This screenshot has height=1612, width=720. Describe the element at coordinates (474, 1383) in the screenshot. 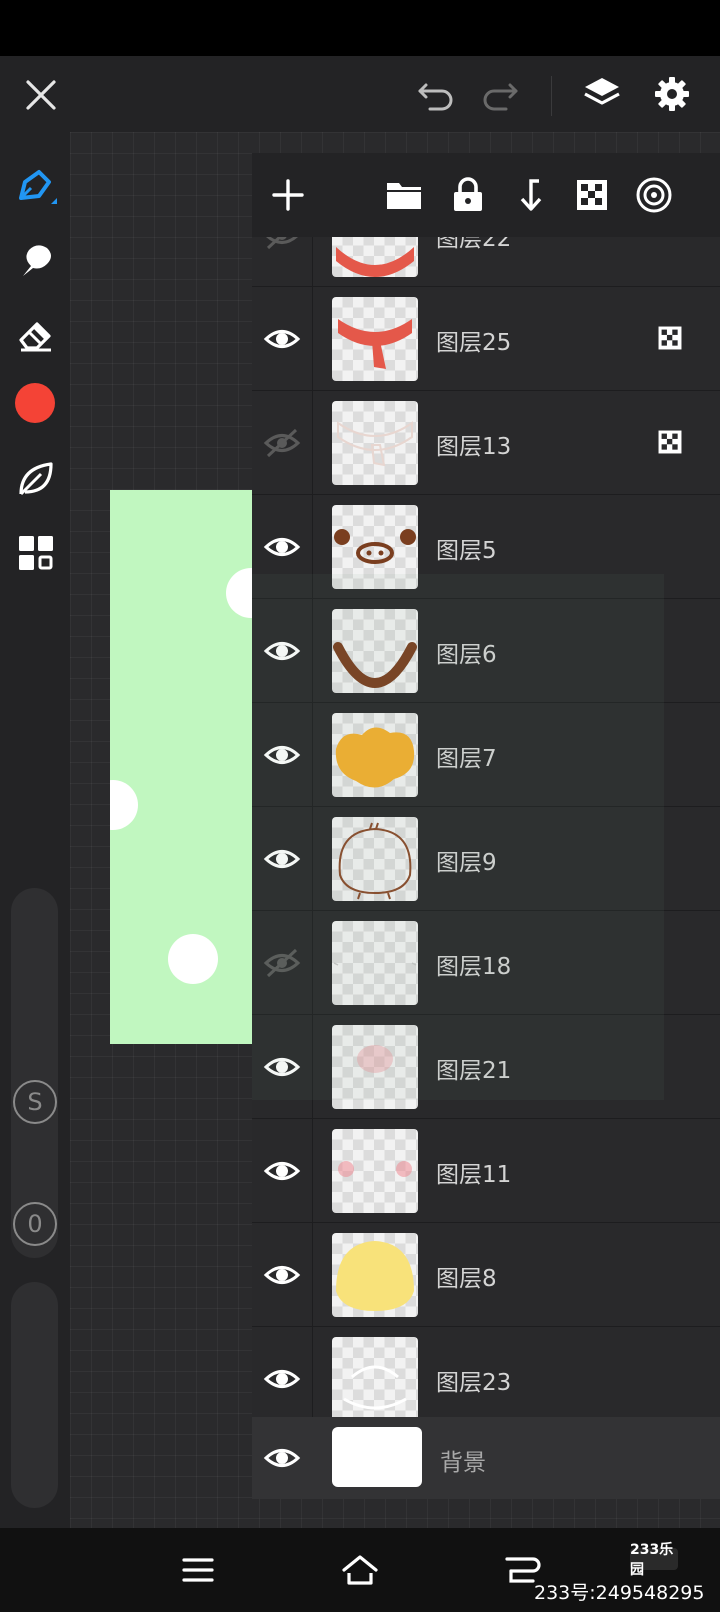

I see `layer-name: 图层23` at that location.